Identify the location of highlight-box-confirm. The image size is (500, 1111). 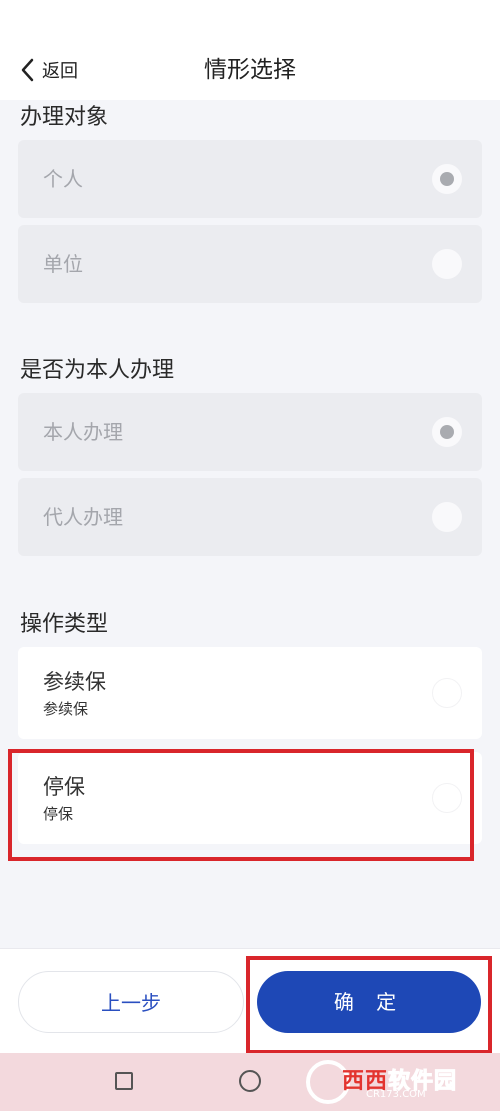
(369, 1005).